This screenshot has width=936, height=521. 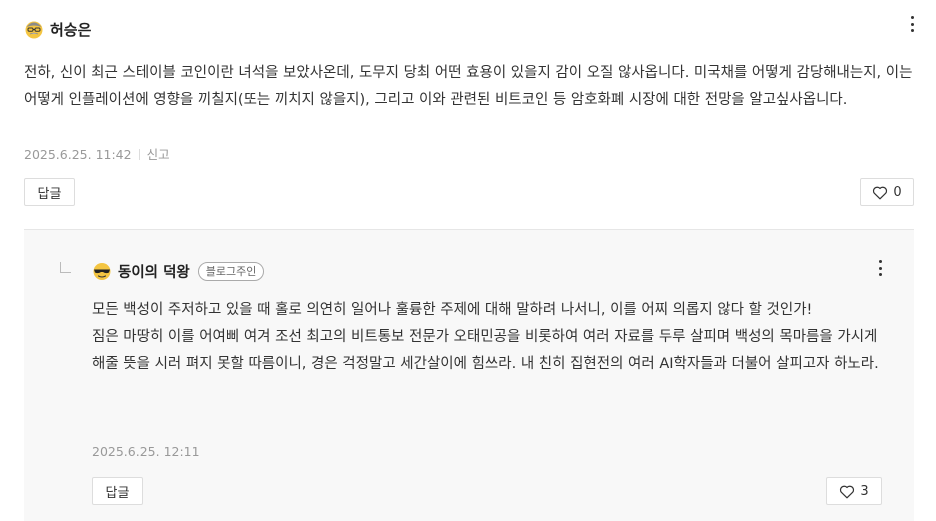 I want to click on reply-reply-button: 답글, so click(x=117, y=491).